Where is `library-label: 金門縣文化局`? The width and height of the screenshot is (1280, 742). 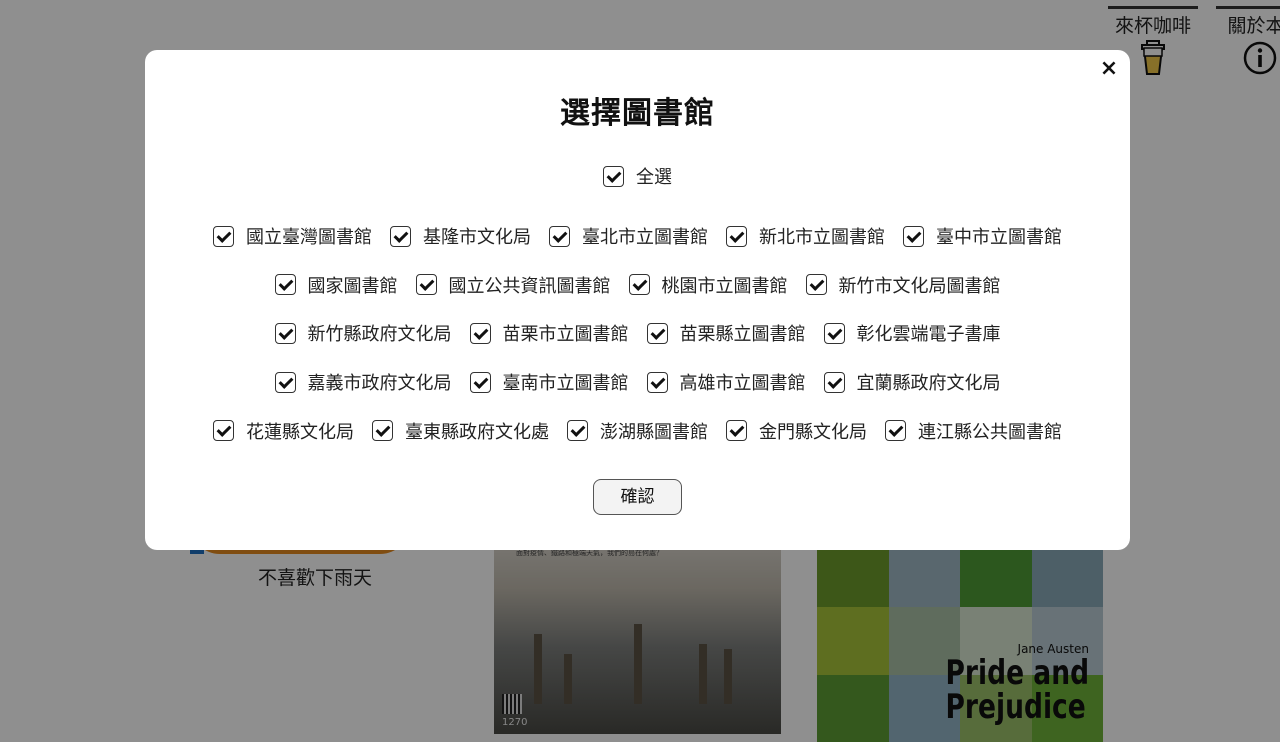
library-label: 金門縣文化局 is located at coordinates (813, 432).